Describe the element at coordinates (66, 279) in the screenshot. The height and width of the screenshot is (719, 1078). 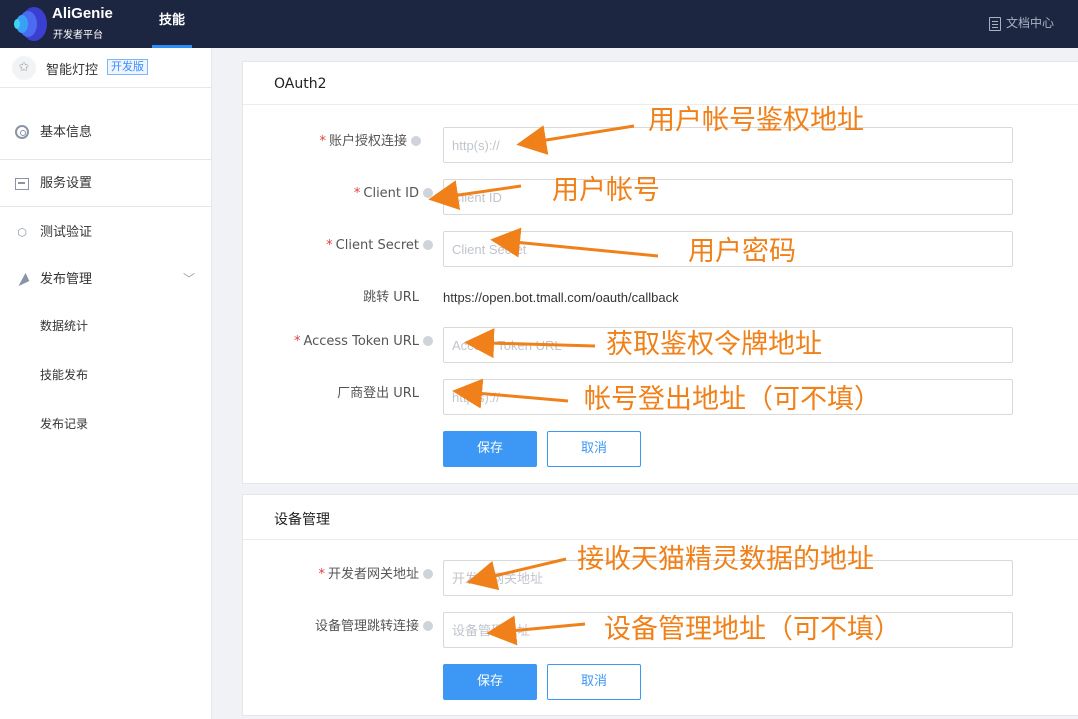
I see `sidebar-item-label: 发布管理` at that location.